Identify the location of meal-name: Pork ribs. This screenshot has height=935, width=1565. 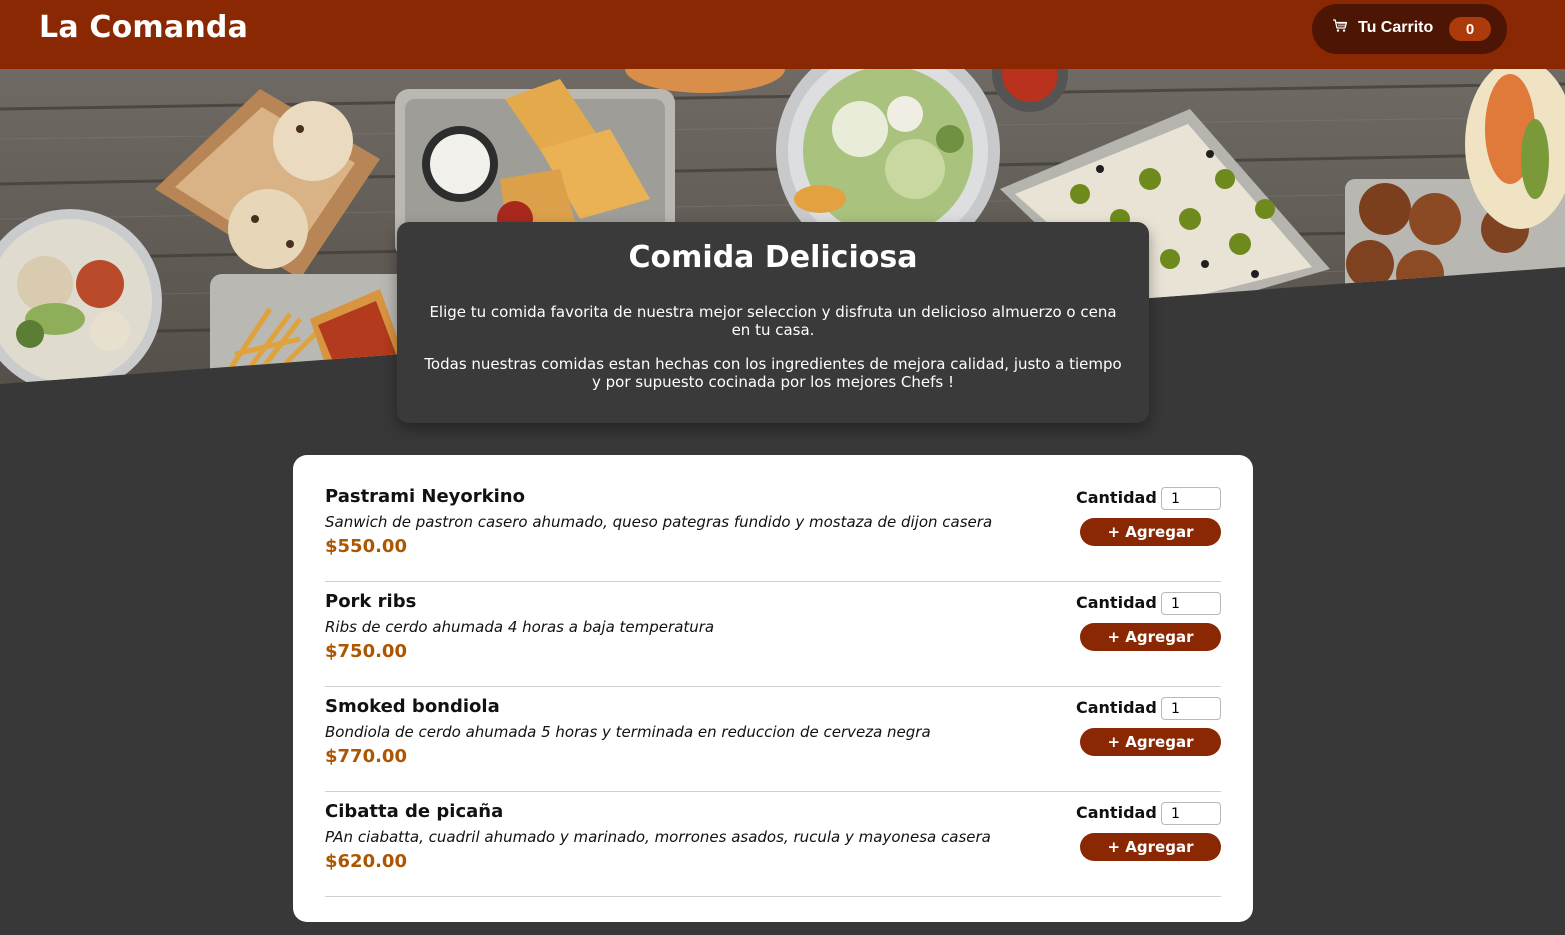
(371, 601).